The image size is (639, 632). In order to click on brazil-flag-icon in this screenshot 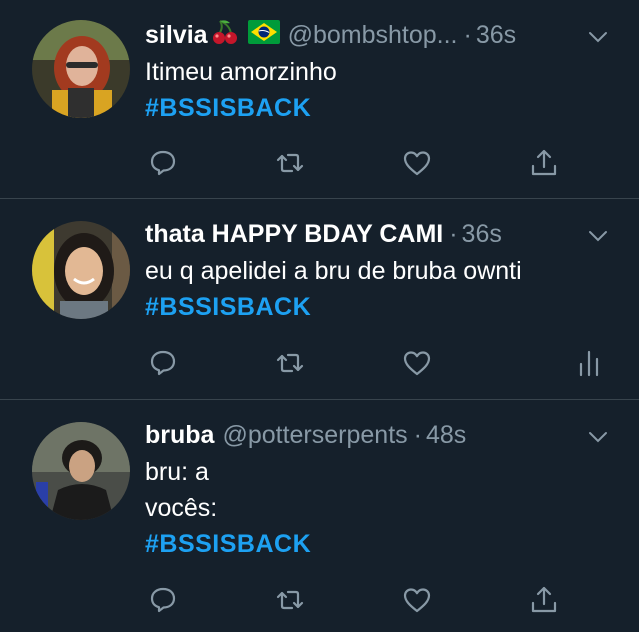, I will do `click(263, 35)`.